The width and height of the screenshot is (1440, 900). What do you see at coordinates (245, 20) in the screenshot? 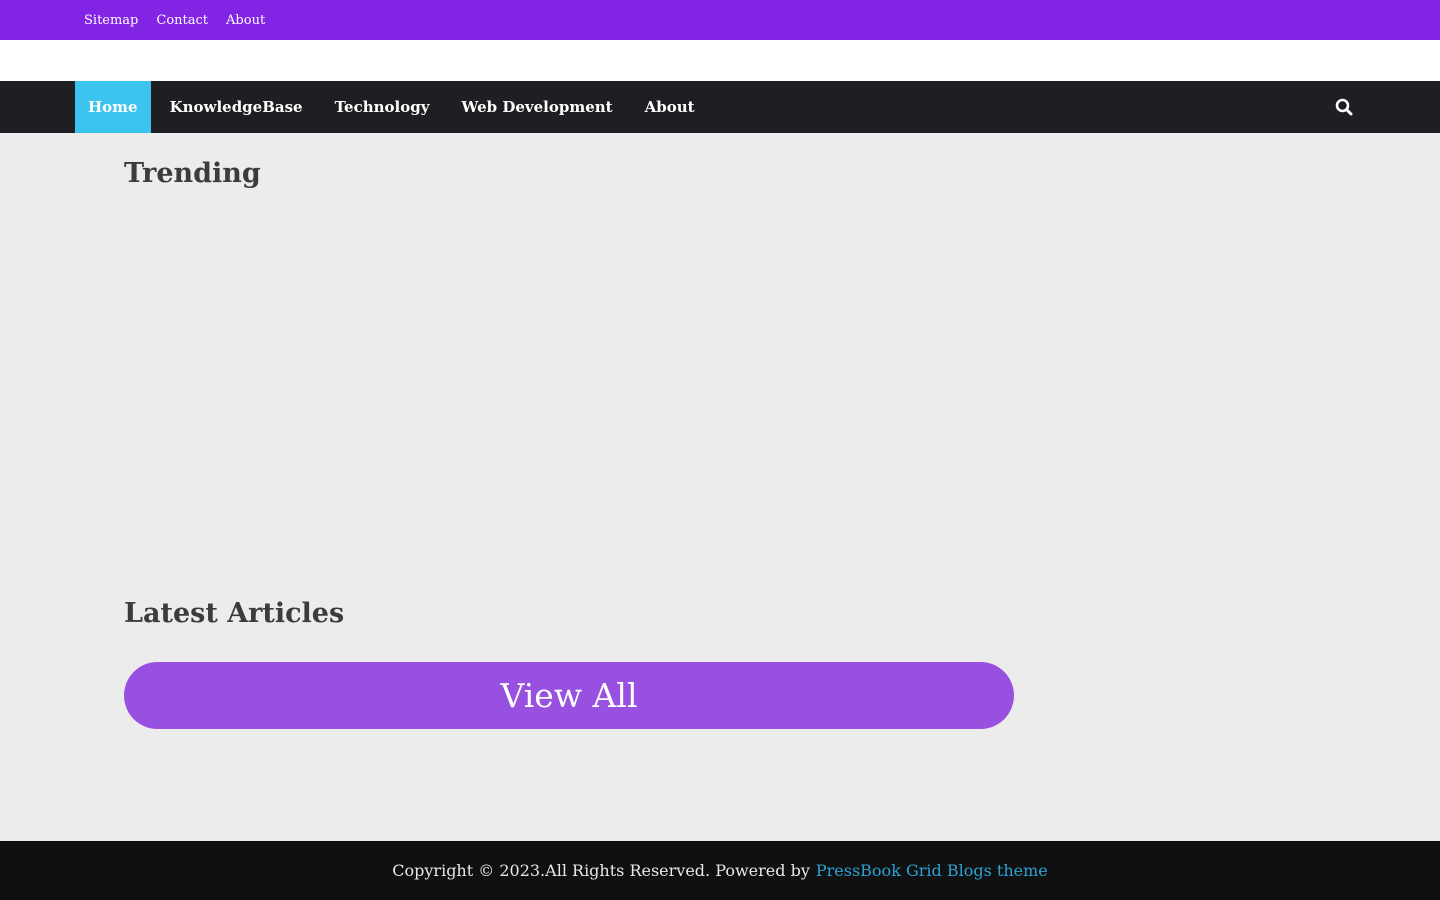
I see `topbar-link-about: About` at bounding box center [245, 20].